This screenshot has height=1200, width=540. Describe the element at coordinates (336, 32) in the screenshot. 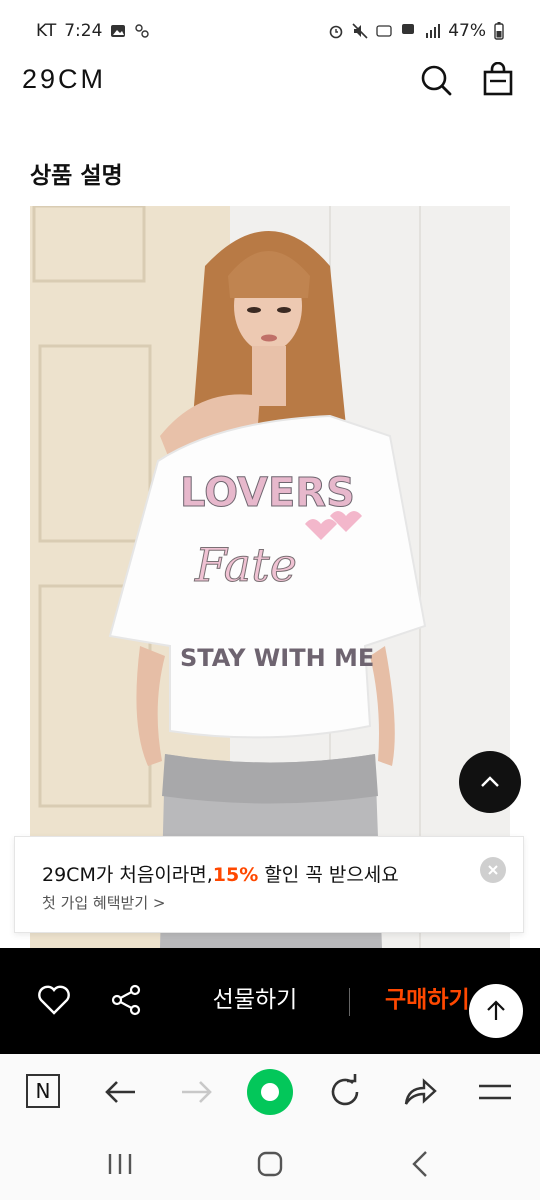

I see `alarm-icon` at that location.